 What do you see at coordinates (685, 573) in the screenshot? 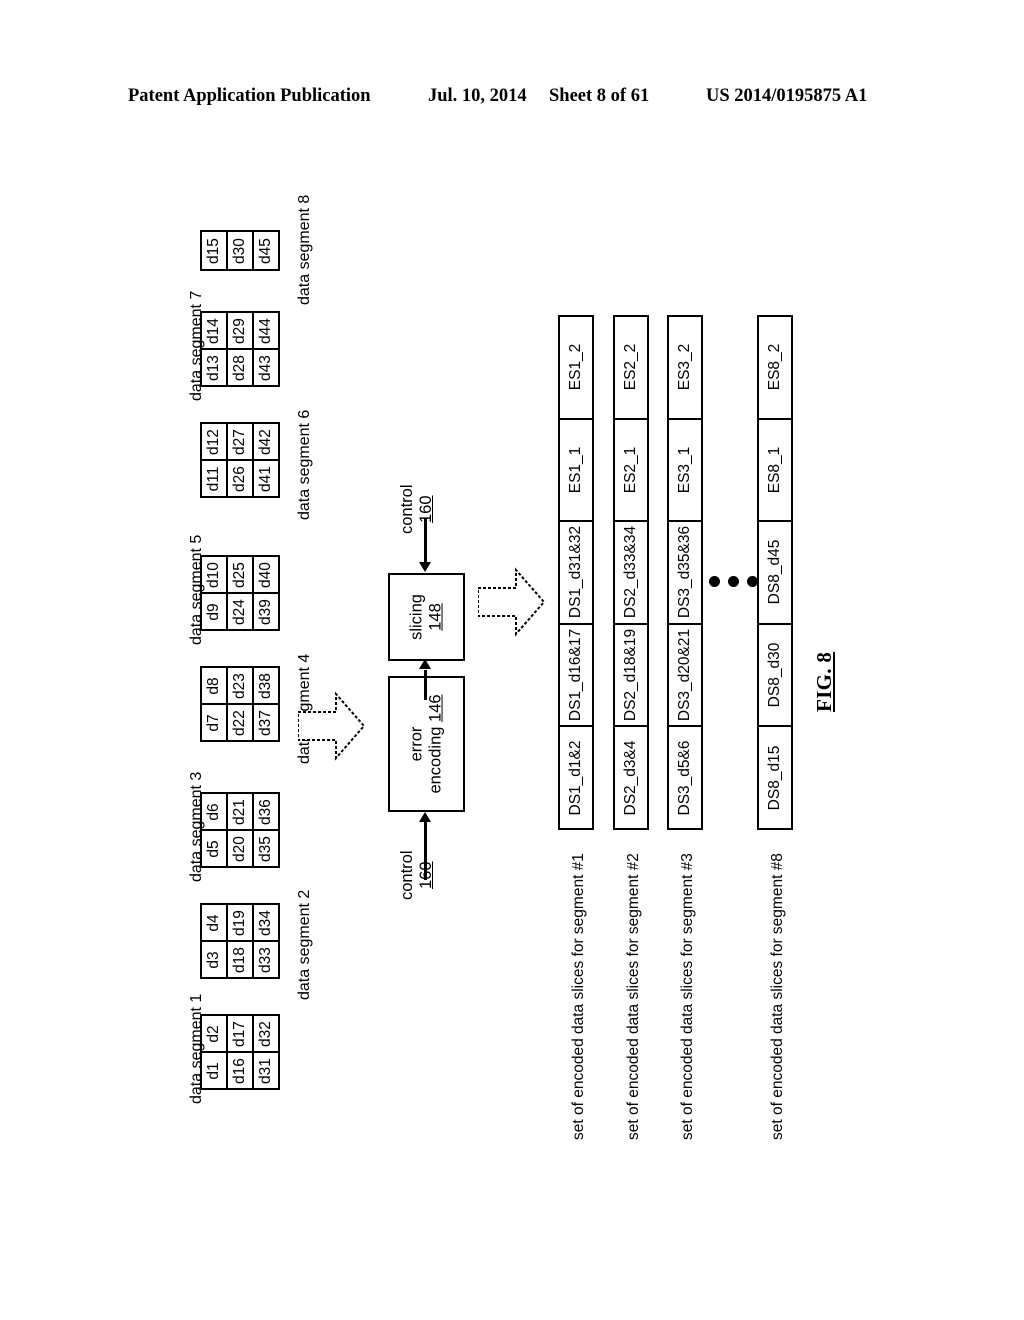
I see `slice-cell: DS3_d35&36` at bounding box center [685, 573].